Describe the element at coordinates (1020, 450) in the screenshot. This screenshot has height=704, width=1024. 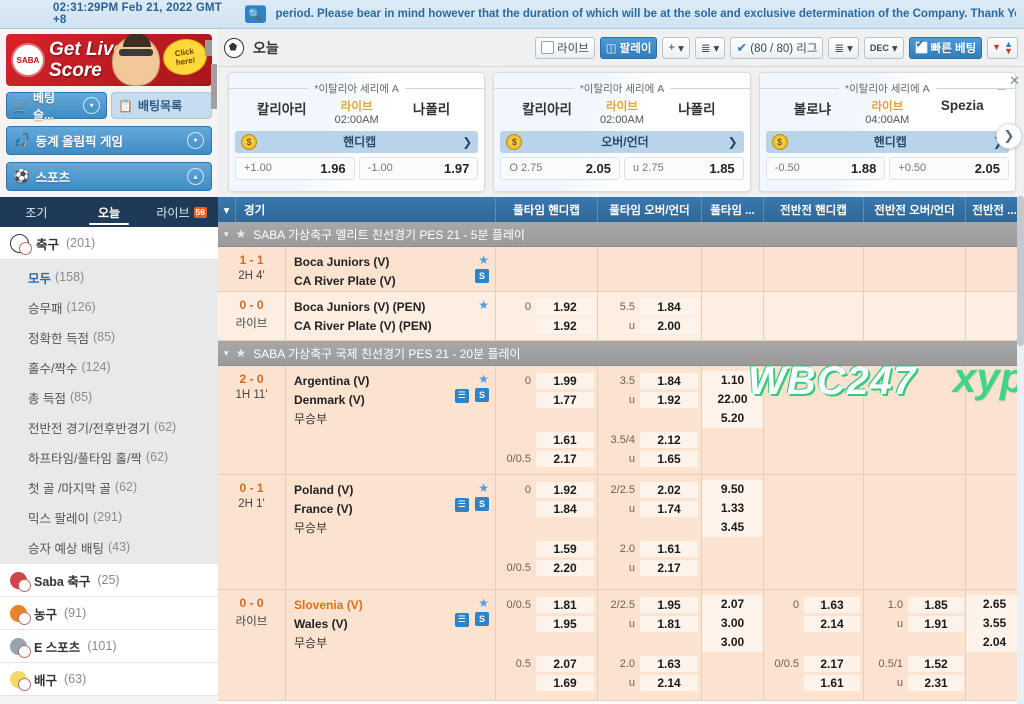
I see `main-scrollbar` at that location.